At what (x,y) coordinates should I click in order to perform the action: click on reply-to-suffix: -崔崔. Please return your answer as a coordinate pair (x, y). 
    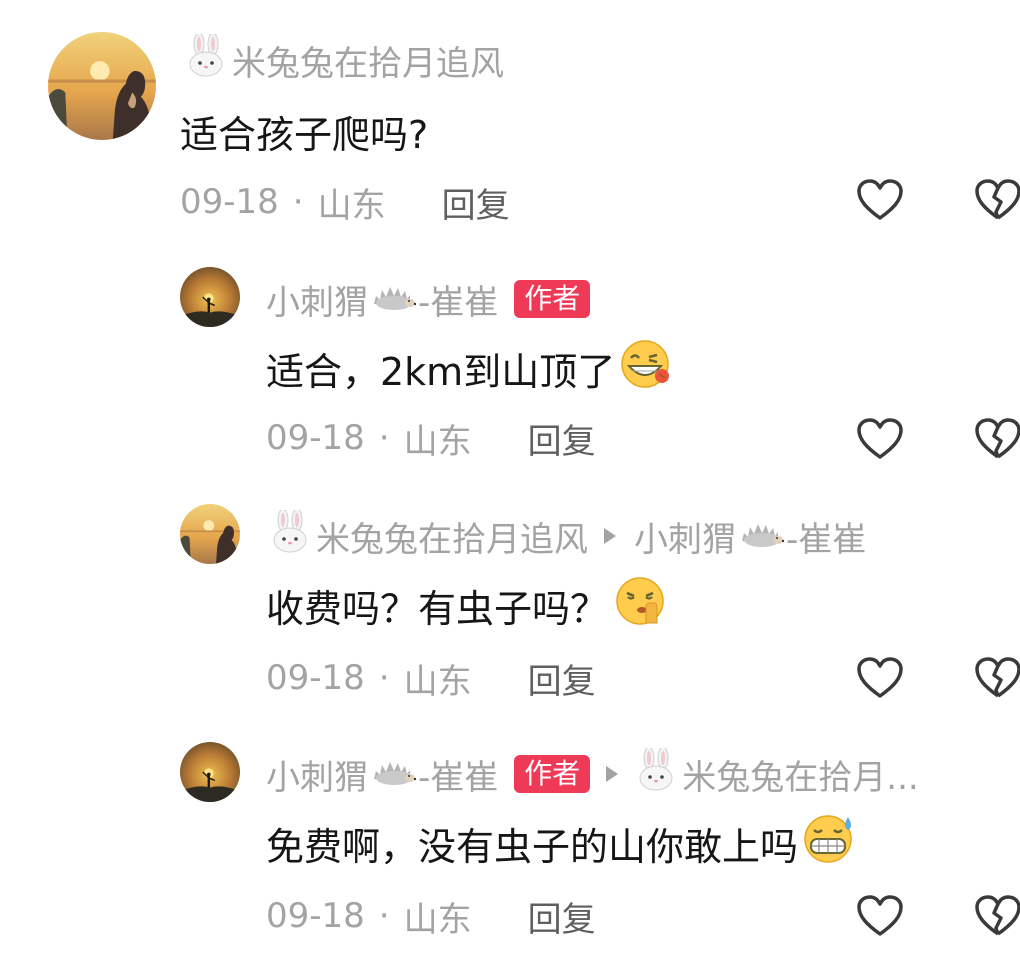
    Looking at the image, I should click on (826, 536).